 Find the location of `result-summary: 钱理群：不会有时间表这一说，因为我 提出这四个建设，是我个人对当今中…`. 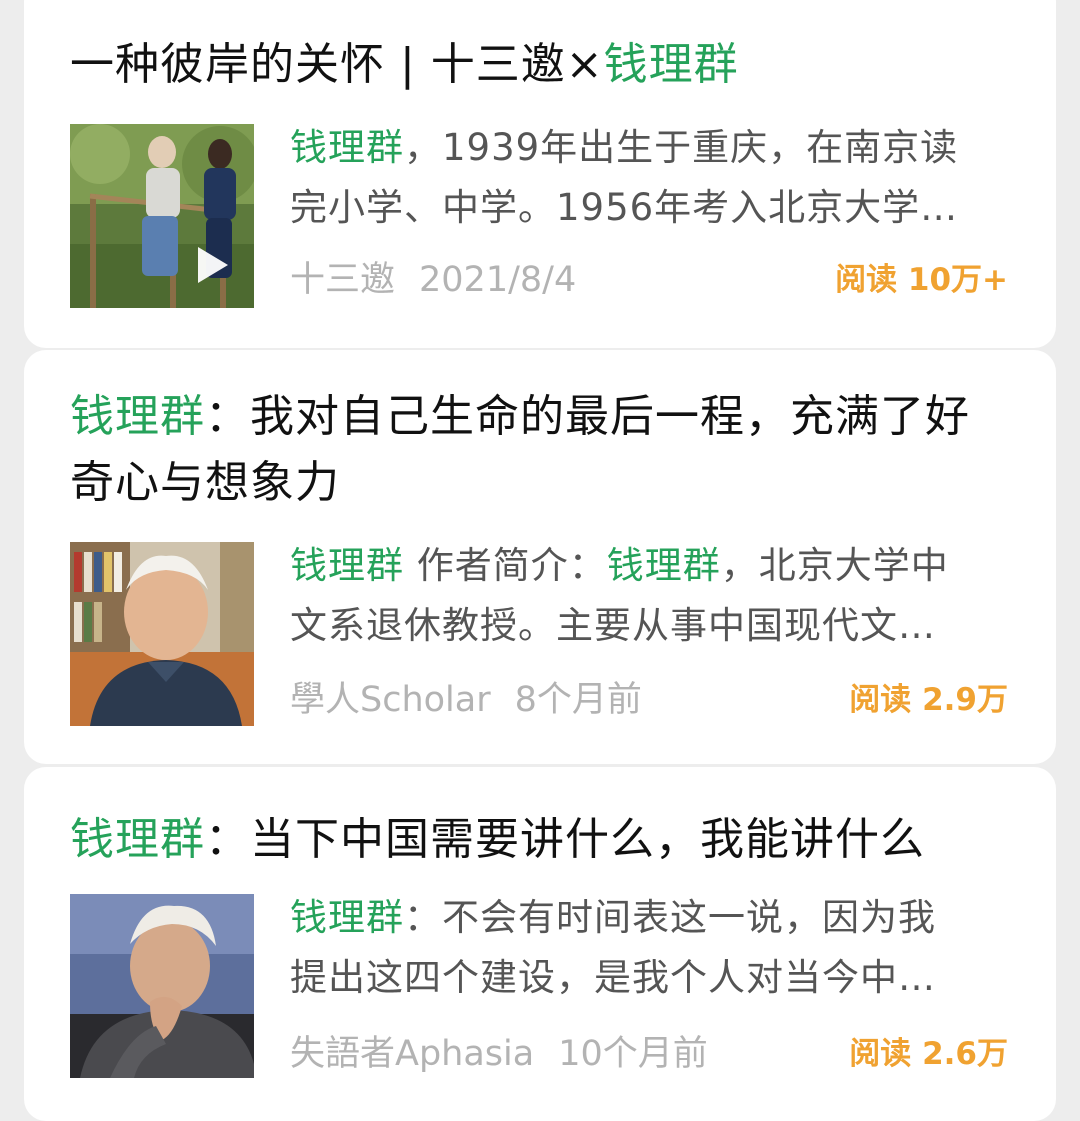

result-summary: 钱理群：不会有时间表这一说，因为我 提出这四个建设，是我个人对当今中… is located at coordinates (650, 948).